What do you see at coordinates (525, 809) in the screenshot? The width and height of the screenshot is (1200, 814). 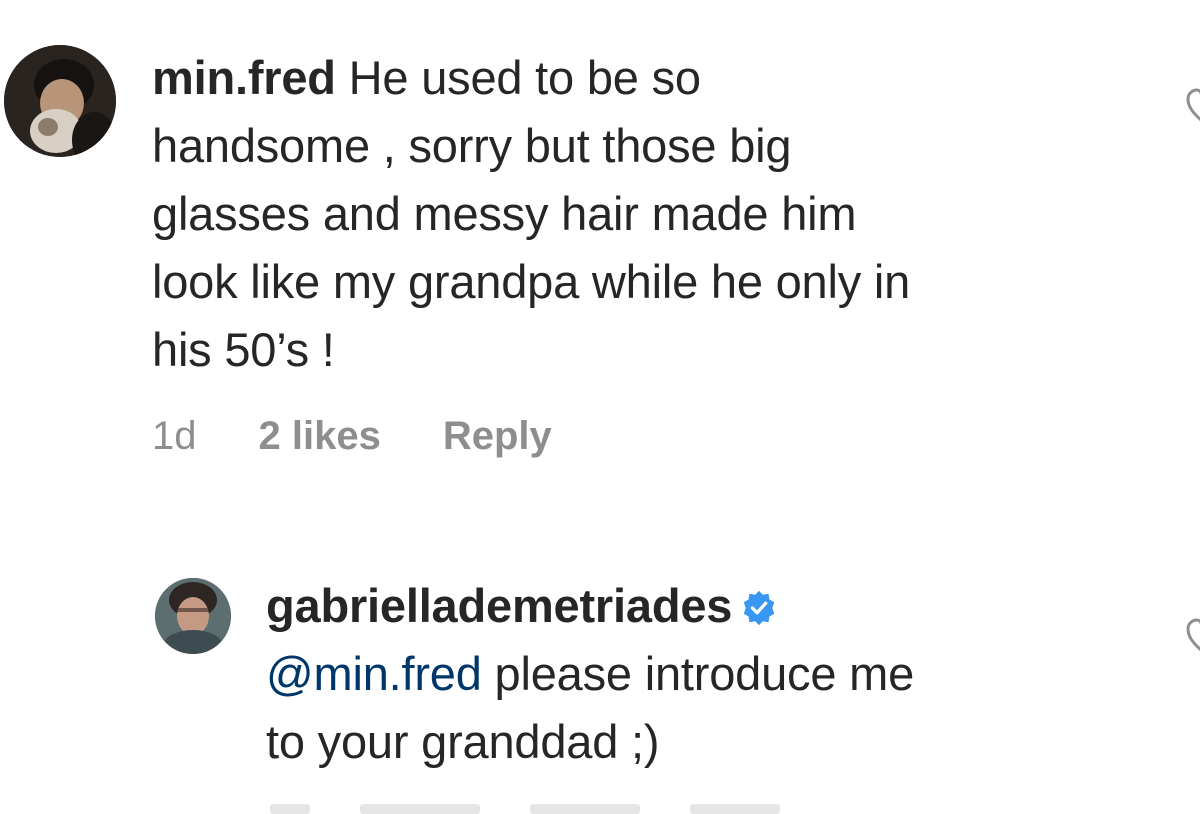 I see `cropped-meta-row` at bounding box center [525, 809].